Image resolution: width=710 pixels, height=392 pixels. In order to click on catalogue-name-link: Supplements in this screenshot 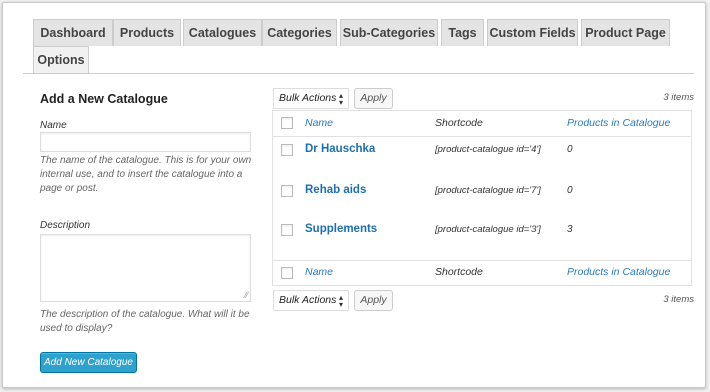, I will do `click(341, 229)`.